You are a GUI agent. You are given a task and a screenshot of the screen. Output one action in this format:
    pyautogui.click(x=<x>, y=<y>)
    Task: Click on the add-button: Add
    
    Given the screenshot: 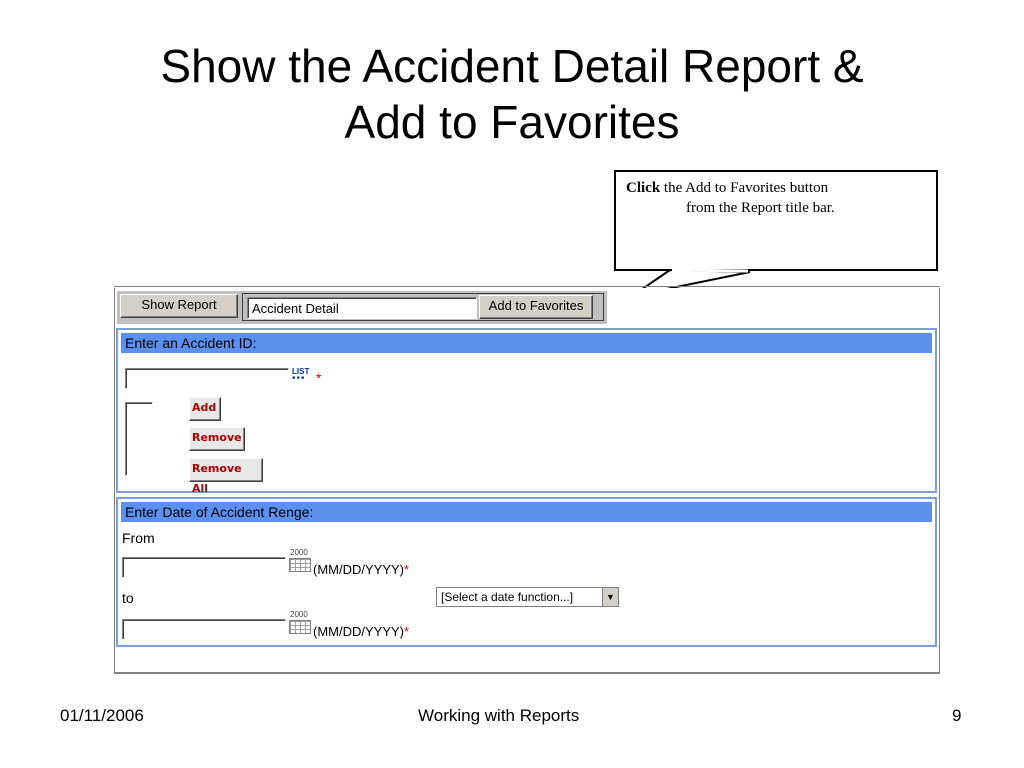 What is the action you would take?
    pyautogui.click(x=205, y=409)
    